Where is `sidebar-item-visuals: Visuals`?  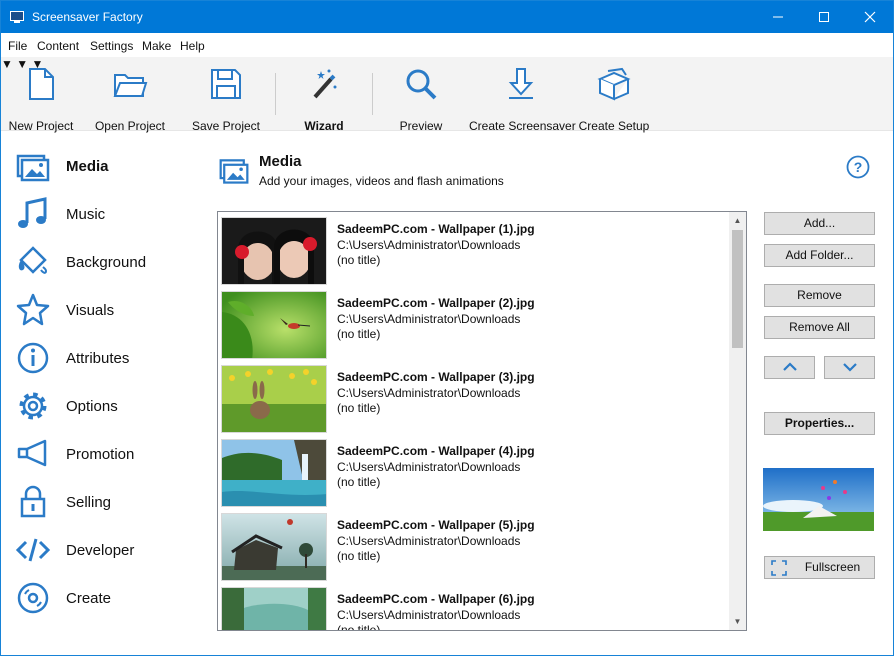
sidebar-item-visuals: Visuals is located at coordinates (110, 310).